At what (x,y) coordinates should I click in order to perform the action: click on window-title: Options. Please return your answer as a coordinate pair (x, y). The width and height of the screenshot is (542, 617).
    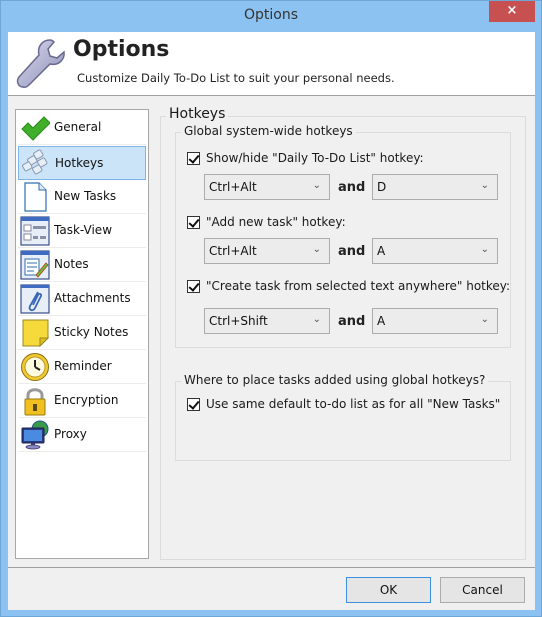
    Looking at the image, I should click on (271, 15).